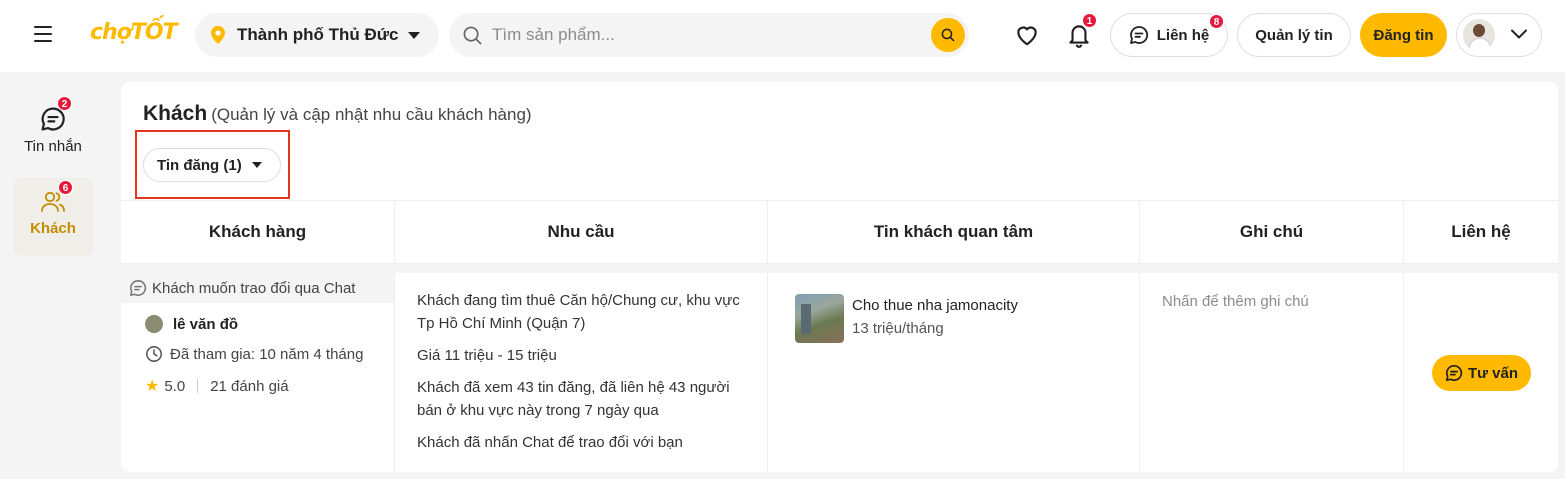 Image resolution: width=1565 pixels, height=479 pixels. I want to click on customers-badge: 6, so click(65, 187).